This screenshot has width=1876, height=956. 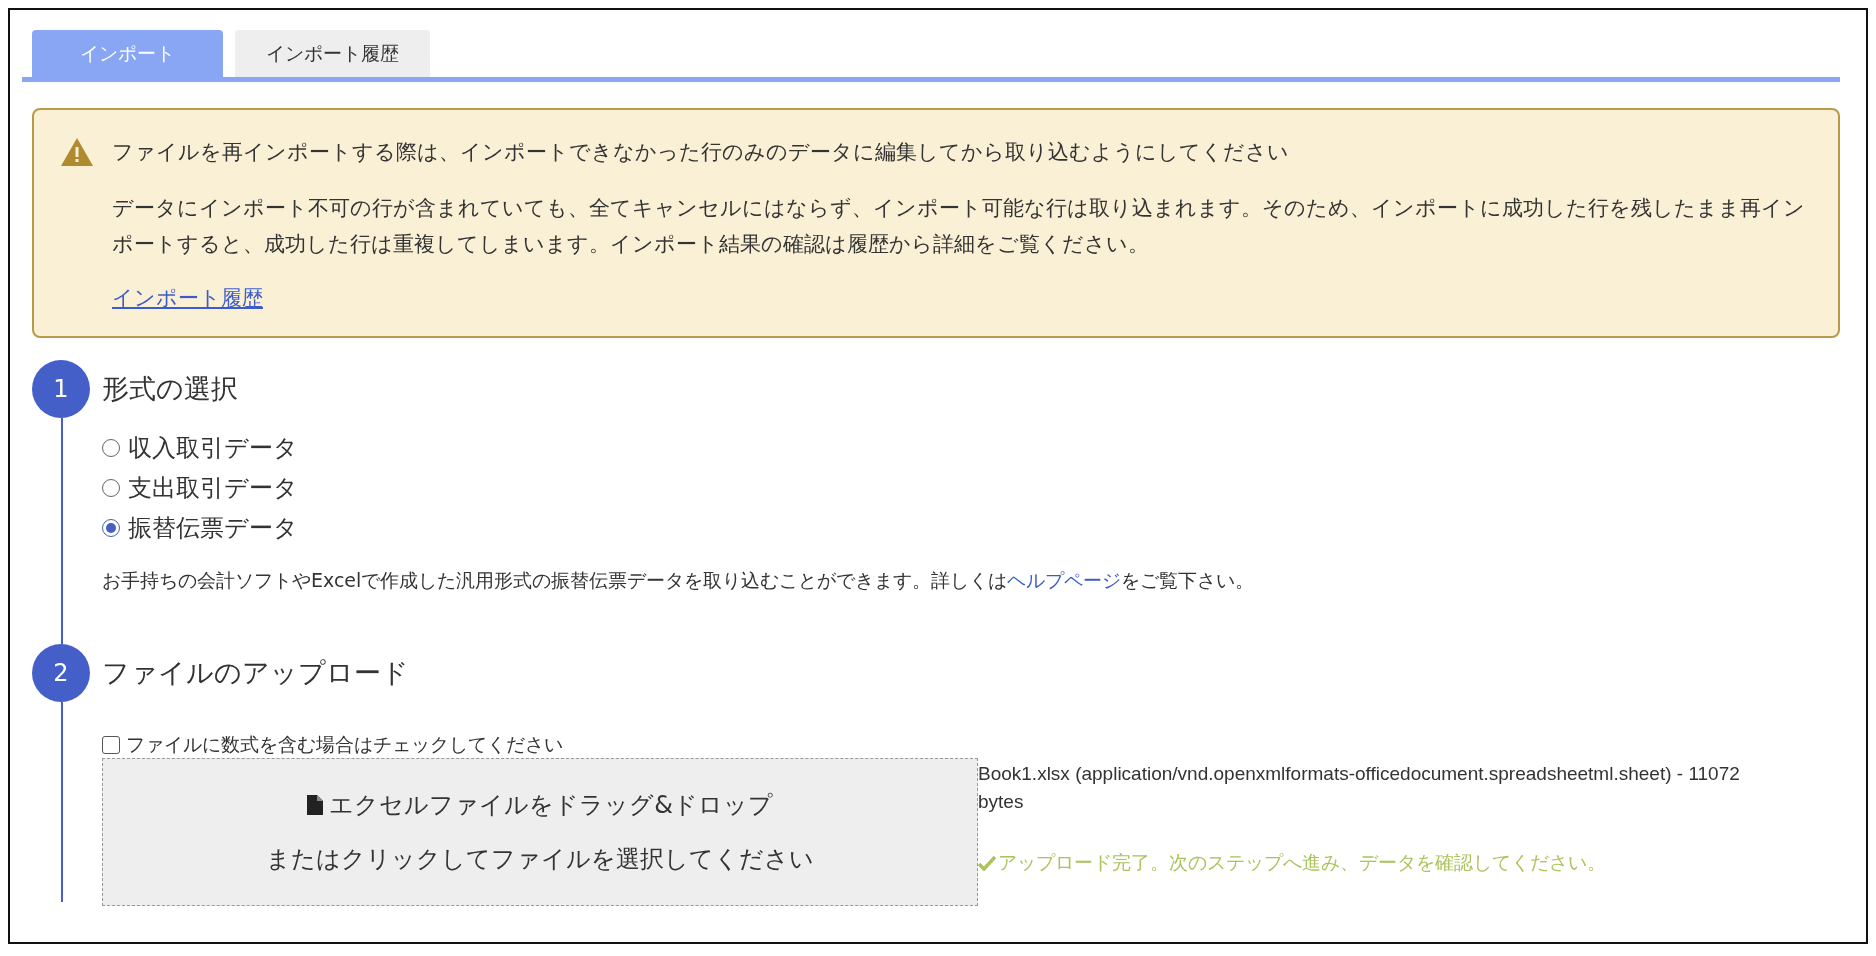 What do you see at coordinates (971, 488) in the screenshot?
I see `format-option: 支出取引データ` at bounding box center [971, 488].